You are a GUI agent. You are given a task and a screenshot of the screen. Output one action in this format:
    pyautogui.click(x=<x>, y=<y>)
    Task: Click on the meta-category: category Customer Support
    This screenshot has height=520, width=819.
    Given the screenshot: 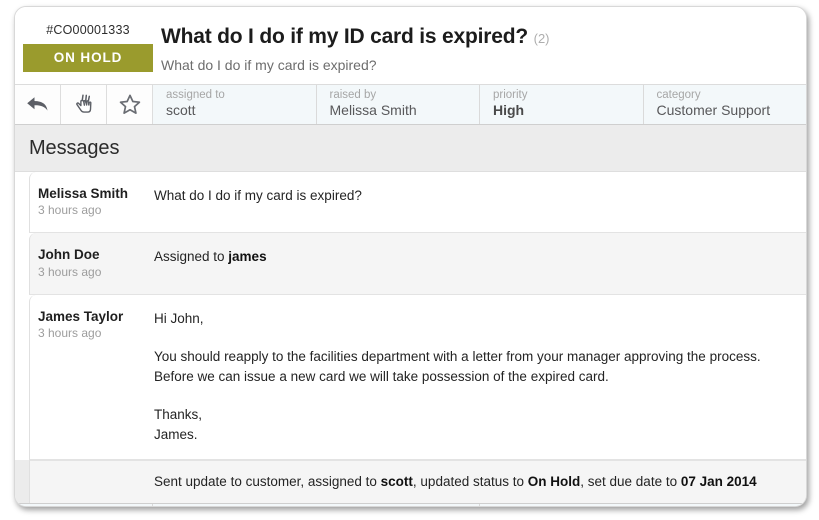 What is the action you would take?
    pyautogui.click(x=725, y=104)
    